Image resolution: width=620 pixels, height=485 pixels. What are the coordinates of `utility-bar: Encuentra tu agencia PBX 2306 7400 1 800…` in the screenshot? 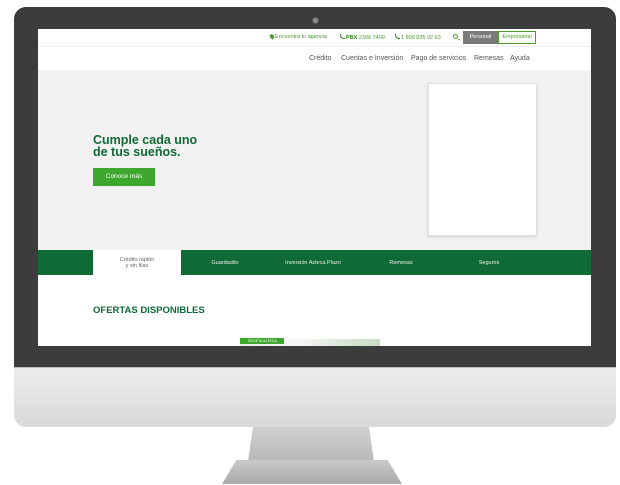 It's located at (314, 37).